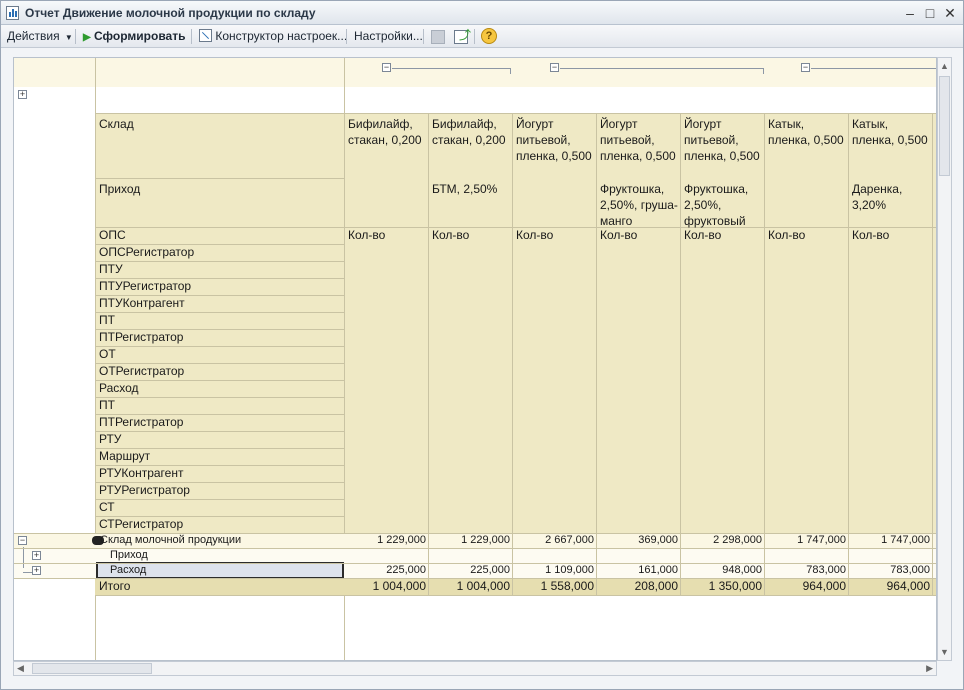  What do you see at coordinates (737, 540) in the screenshot?
I see `group-value: 2 298,000` at bounding box center [737, 540].